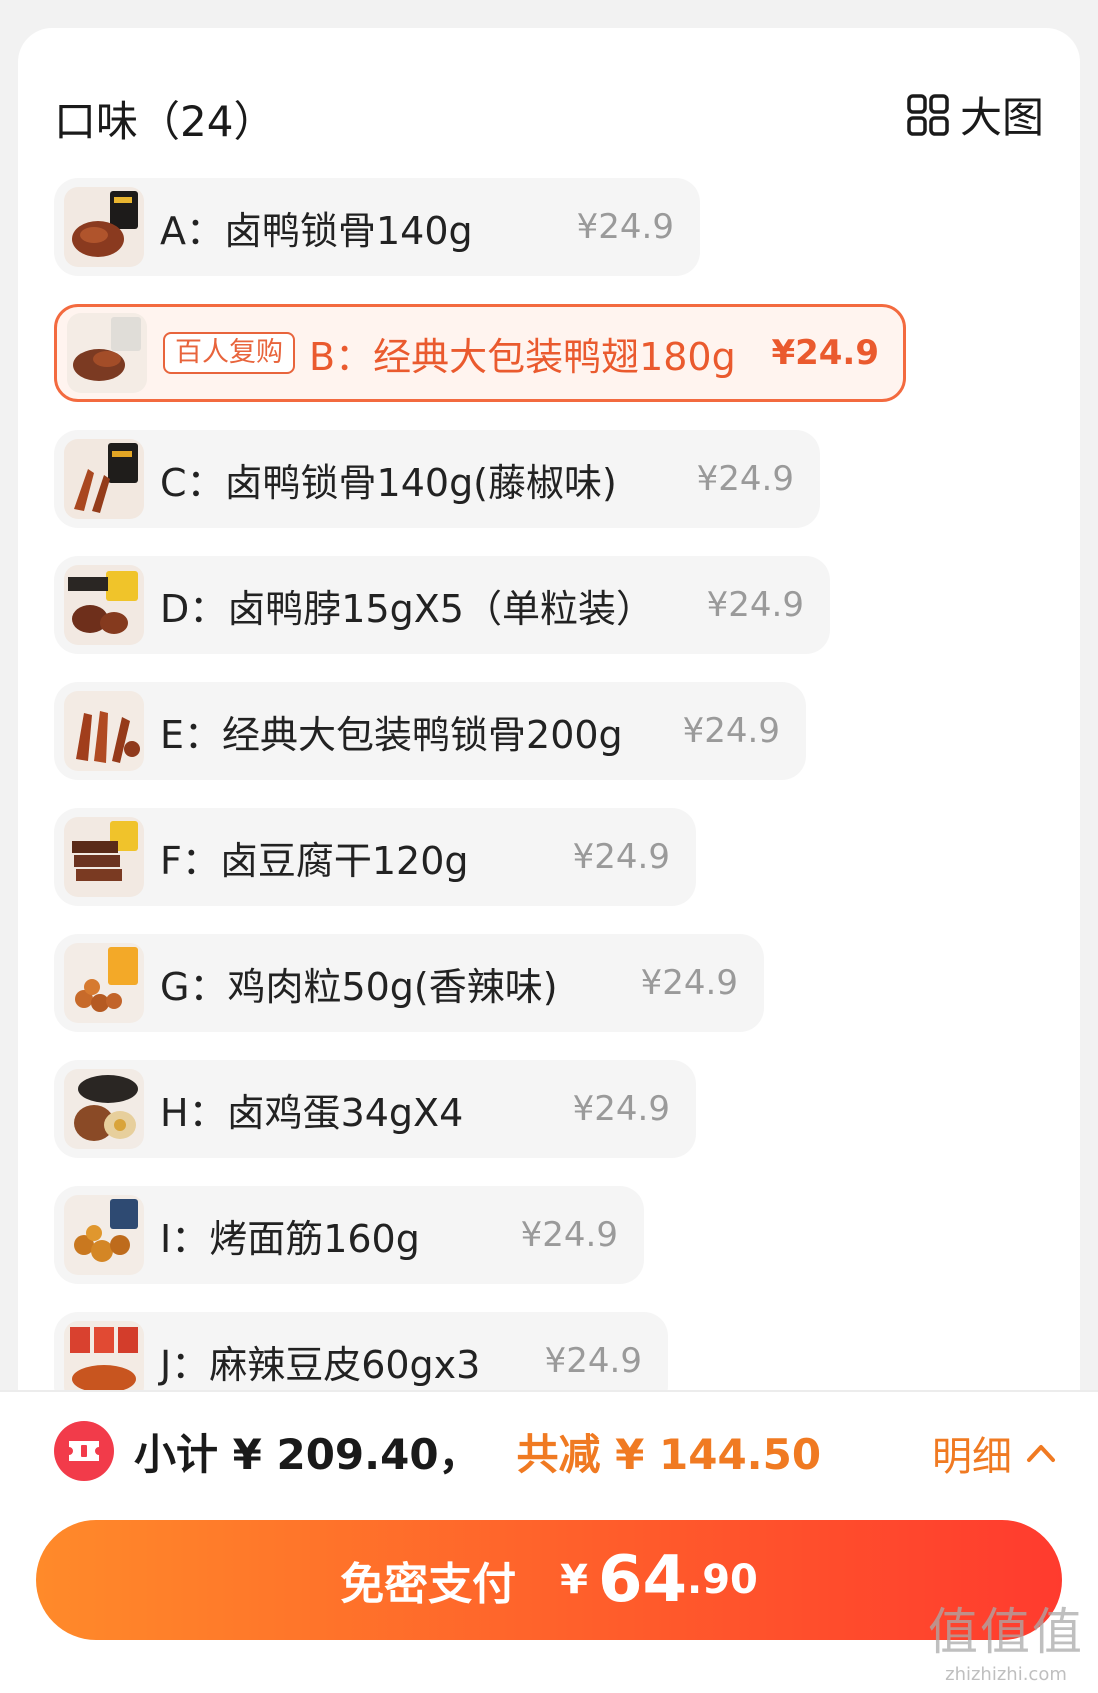 The width and height of the screenshot is (1098, 1693). What do you see at coordinates (104, 731) in the screenshot?
I see `thumb-duck-clavicle-large` at bounding box center [104, 731].